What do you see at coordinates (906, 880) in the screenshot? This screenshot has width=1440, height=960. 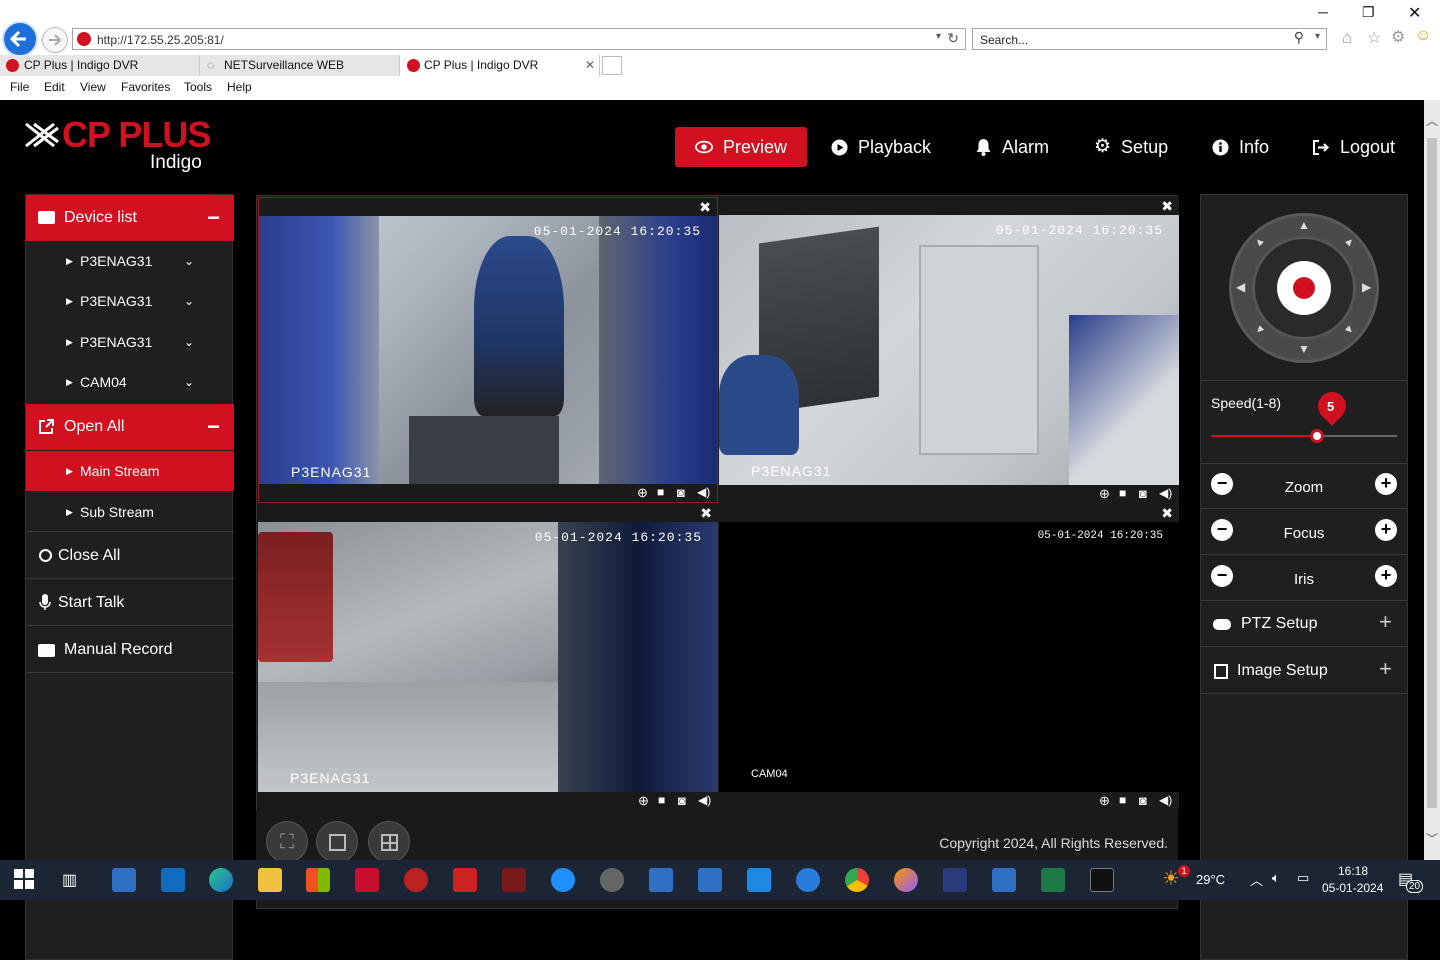 I see `firefox-icon` at bounding box center [906, 880].